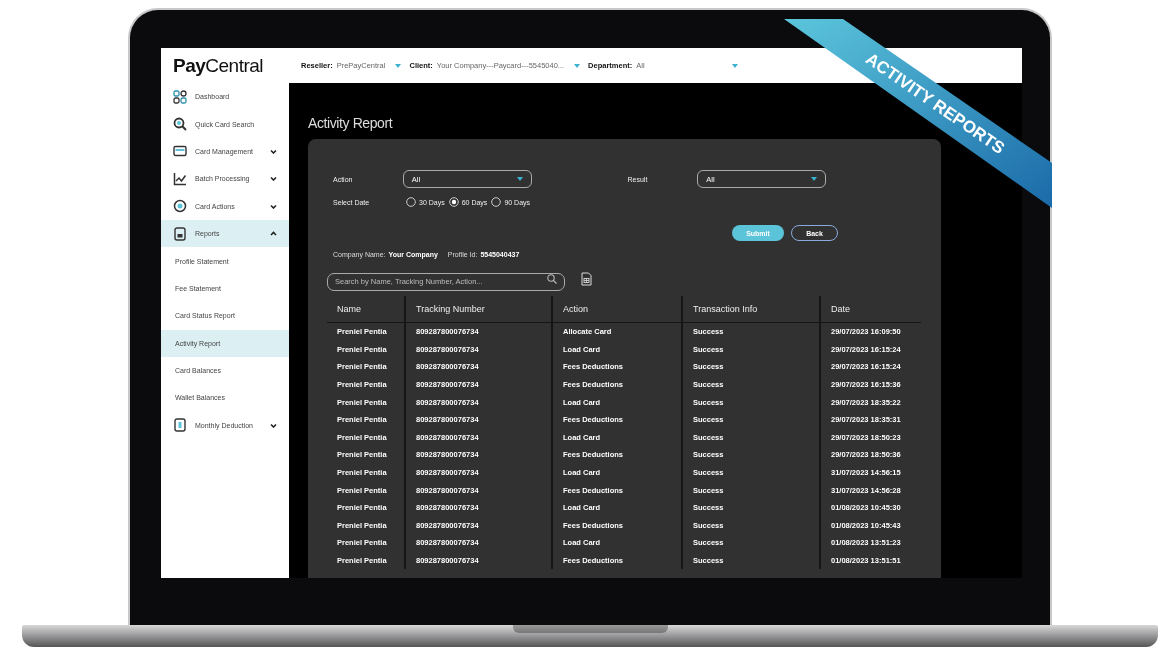  Describe the element at coordinates (751, 309) in the screenshot. I see `column-header: Transaction Info` at that location.